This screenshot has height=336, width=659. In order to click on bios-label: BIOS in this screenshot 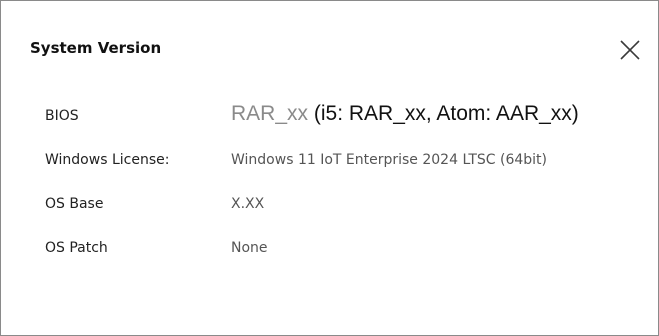, I will do `click(62, 116)`.